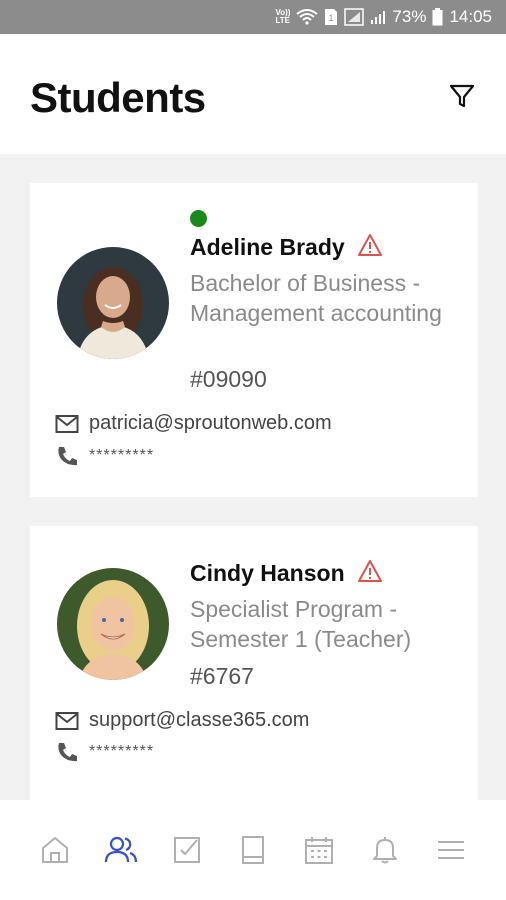 The height and width of the screenshot is (900, 506). I want to click on students-icon, so click(121, 849).